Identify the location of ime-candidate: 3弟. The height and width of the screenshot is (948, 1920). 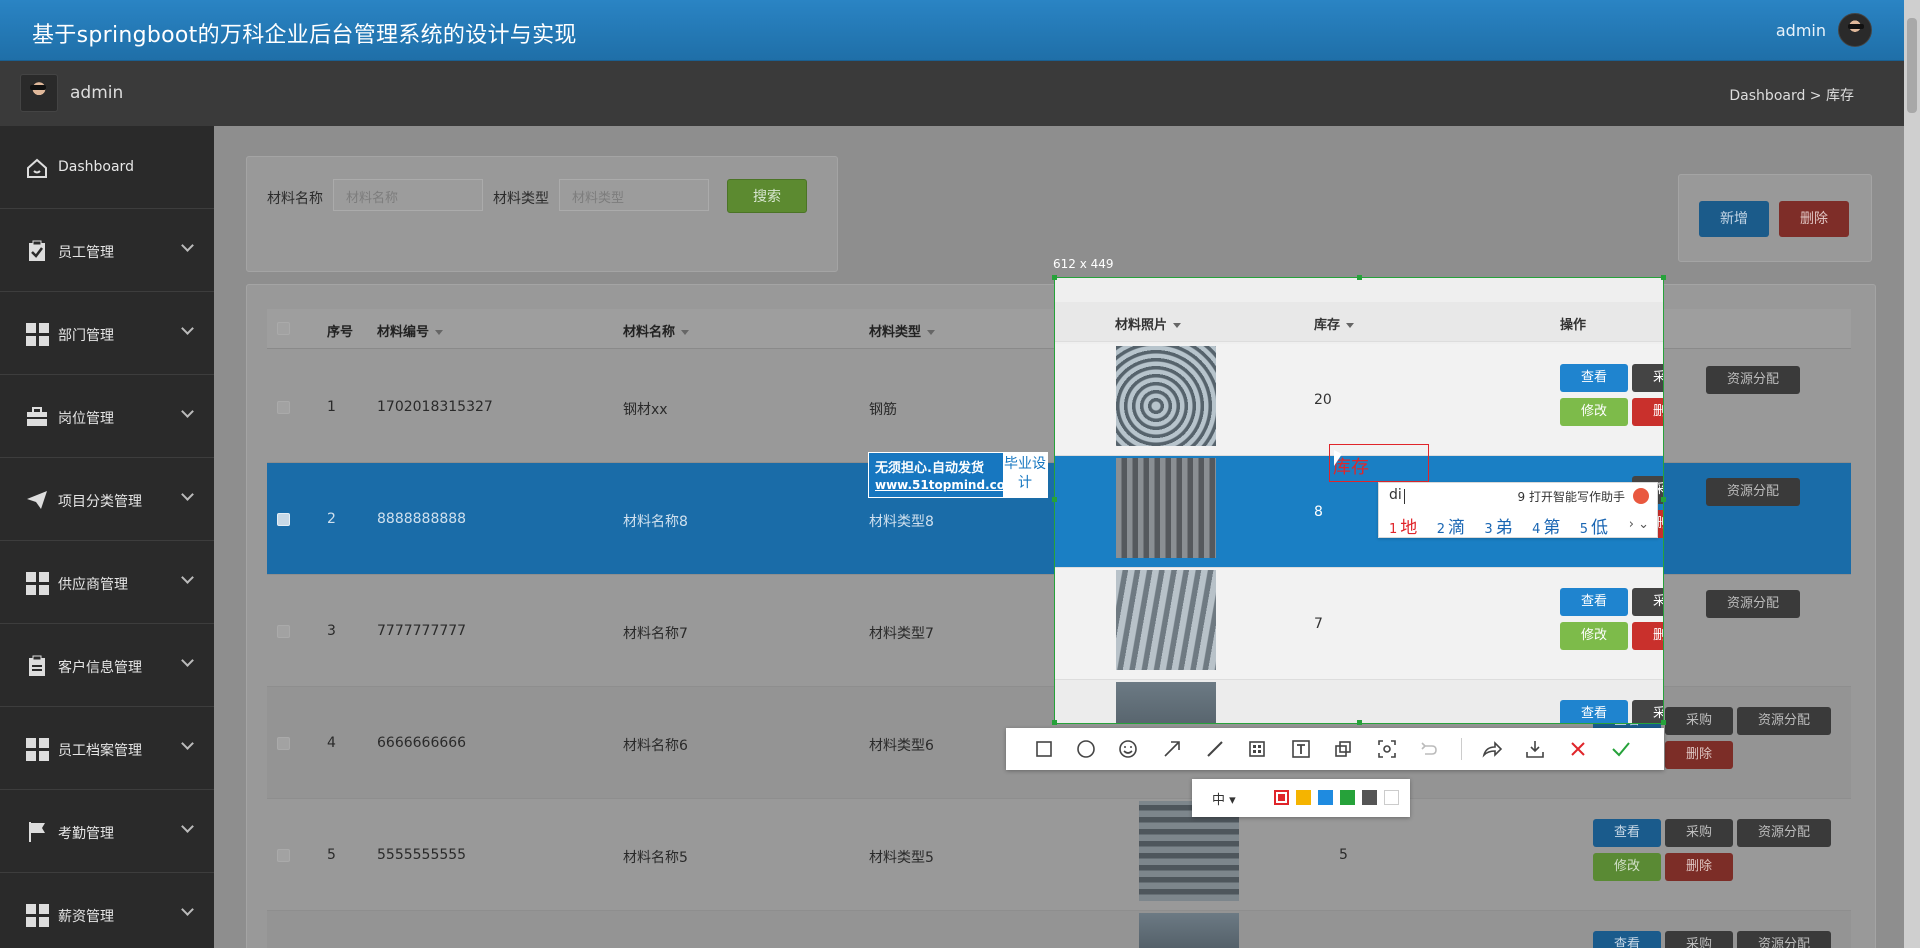
(1498, 528).